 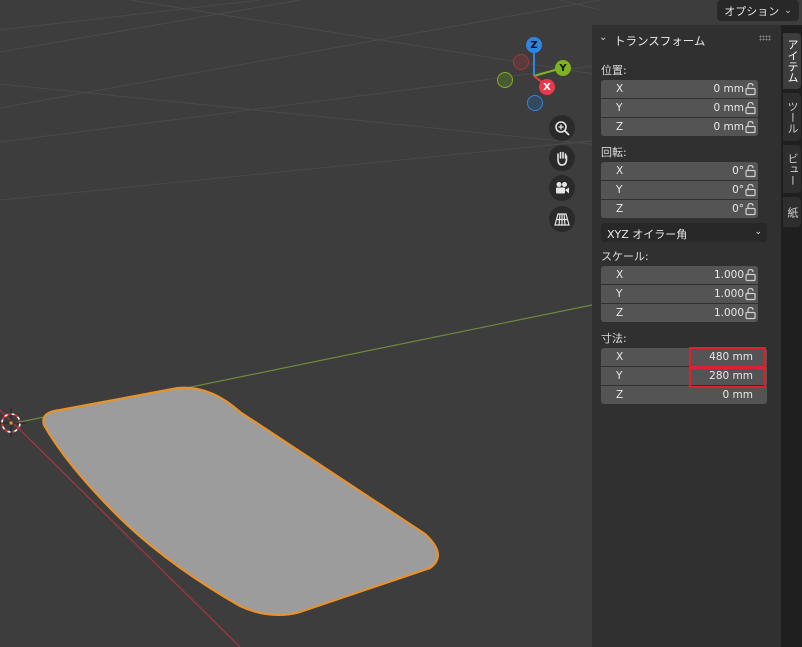 What do you see at coordinates (547, 87) in the screenshot?
I see `gizmo-x-axis: X` at bounding box center [547, 87].